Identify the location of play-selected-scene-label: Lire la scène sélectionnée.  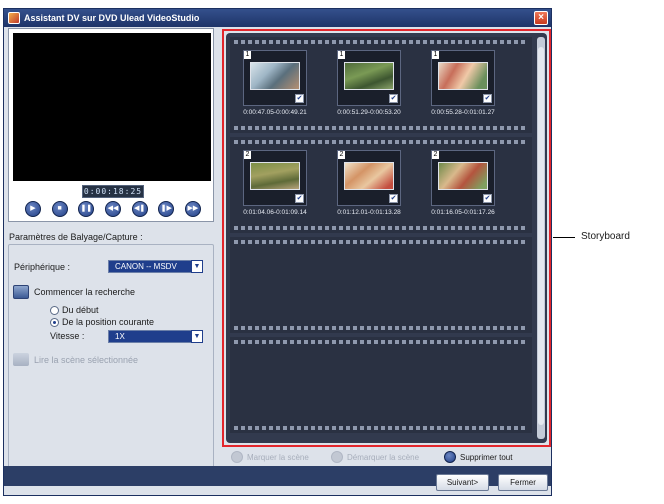
(86, 360).